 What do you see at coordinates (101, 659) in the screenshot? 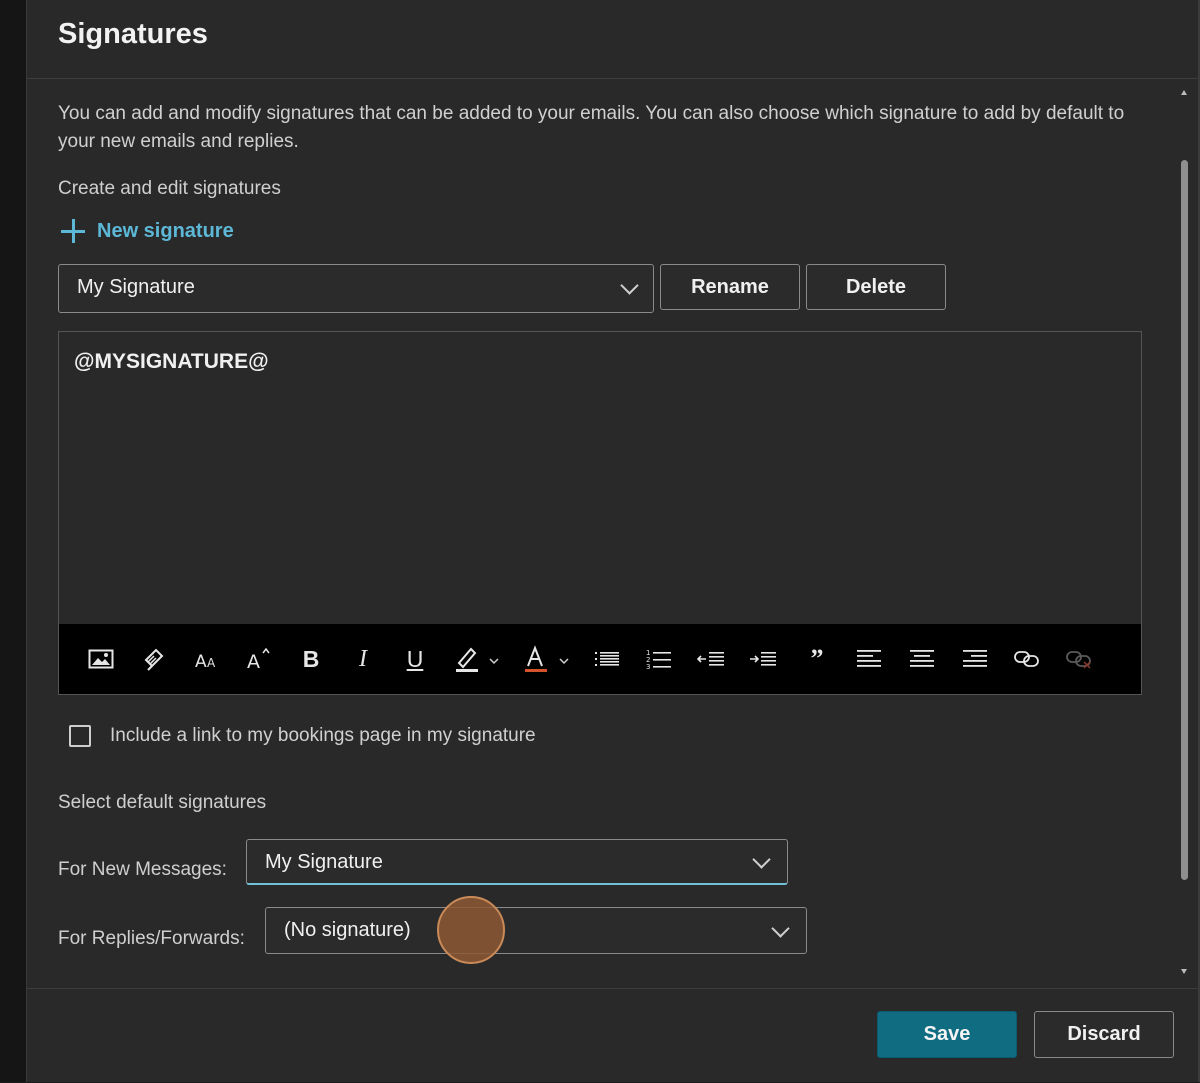
I see `insert-image-icon` at bounding box center [101, 659].